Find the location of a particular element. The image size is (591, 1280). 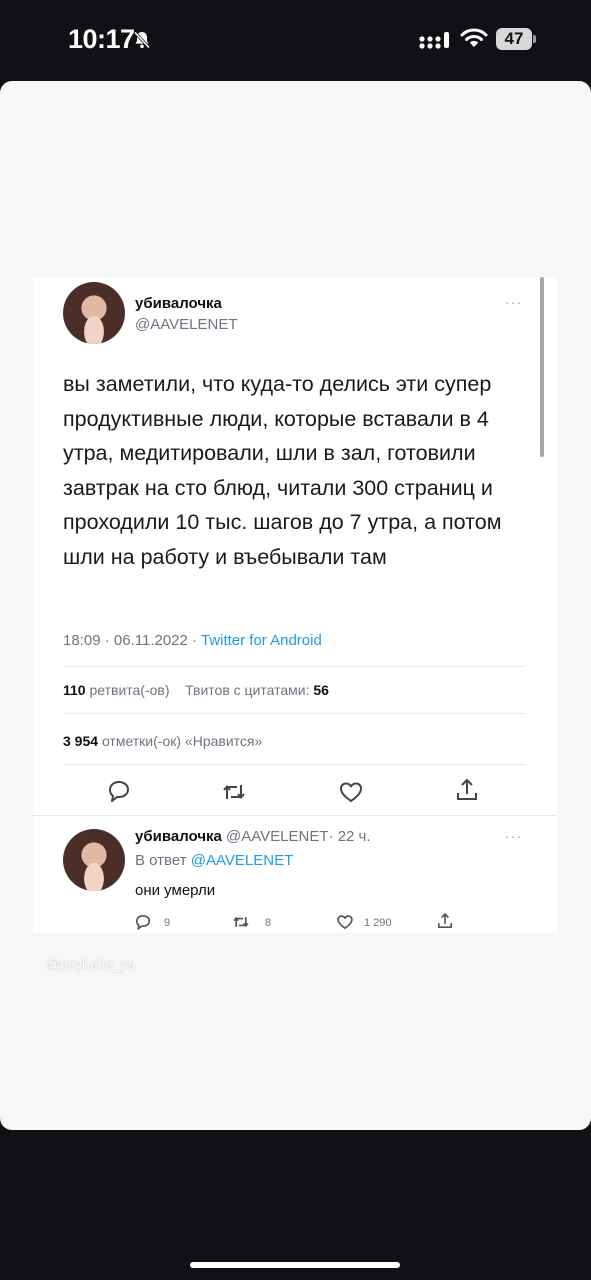

reply-author: убивалочка @AAVELENET· 22 ч. is located at coordinates (253, 836).